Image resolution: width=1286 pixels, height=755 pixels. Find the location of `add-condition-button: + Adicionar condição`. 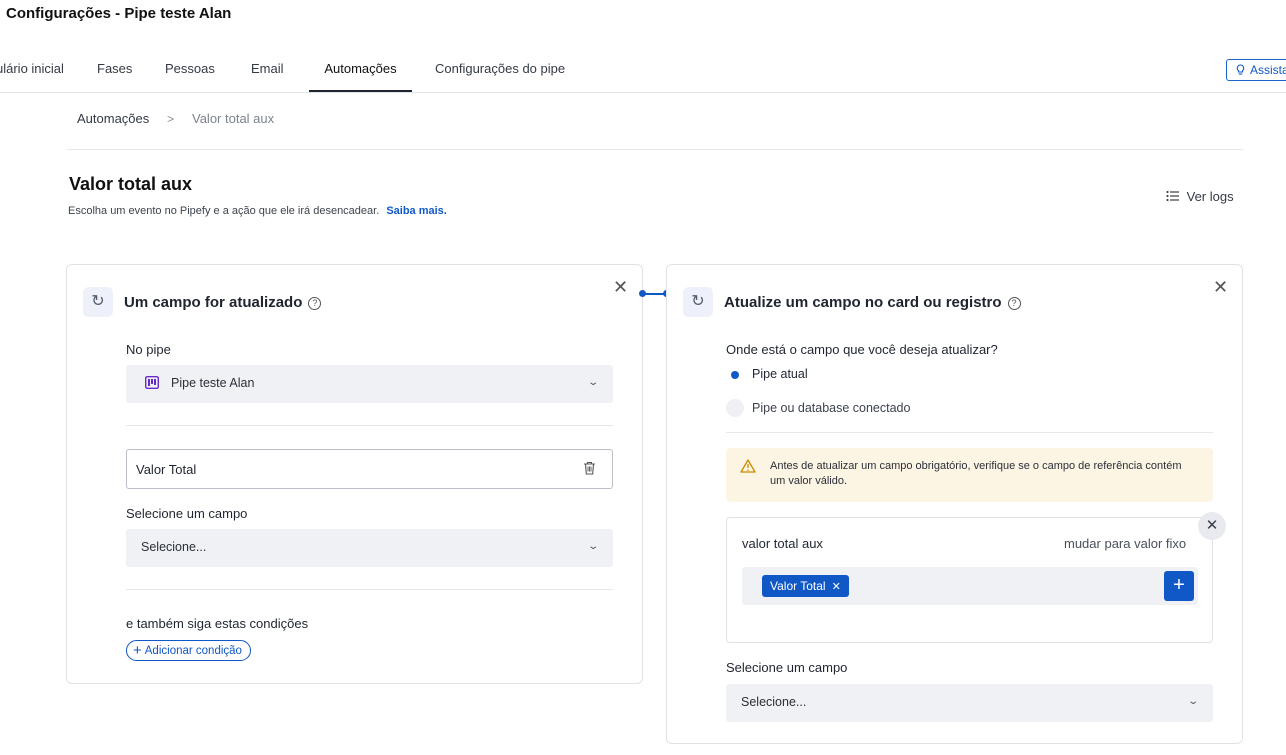

add-condition-button: + Adicionar condição is located at coordinates (188, 650).